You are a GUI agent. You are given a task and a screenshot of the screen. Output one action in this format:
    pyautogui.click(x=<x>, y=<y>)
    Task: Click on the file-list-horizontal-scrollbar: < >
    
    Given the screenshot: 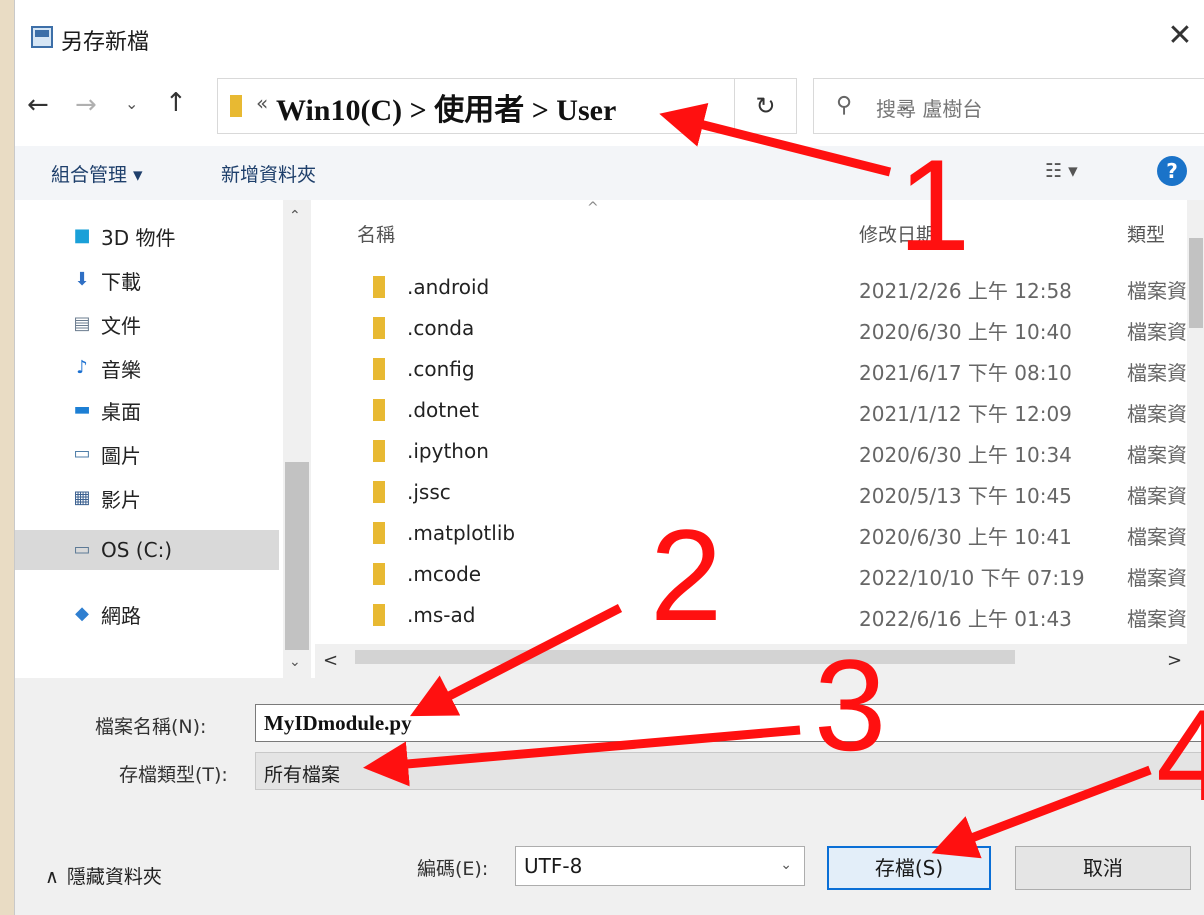 What is the action you would take?
    pyautogui.click(x=759, y=661)
    